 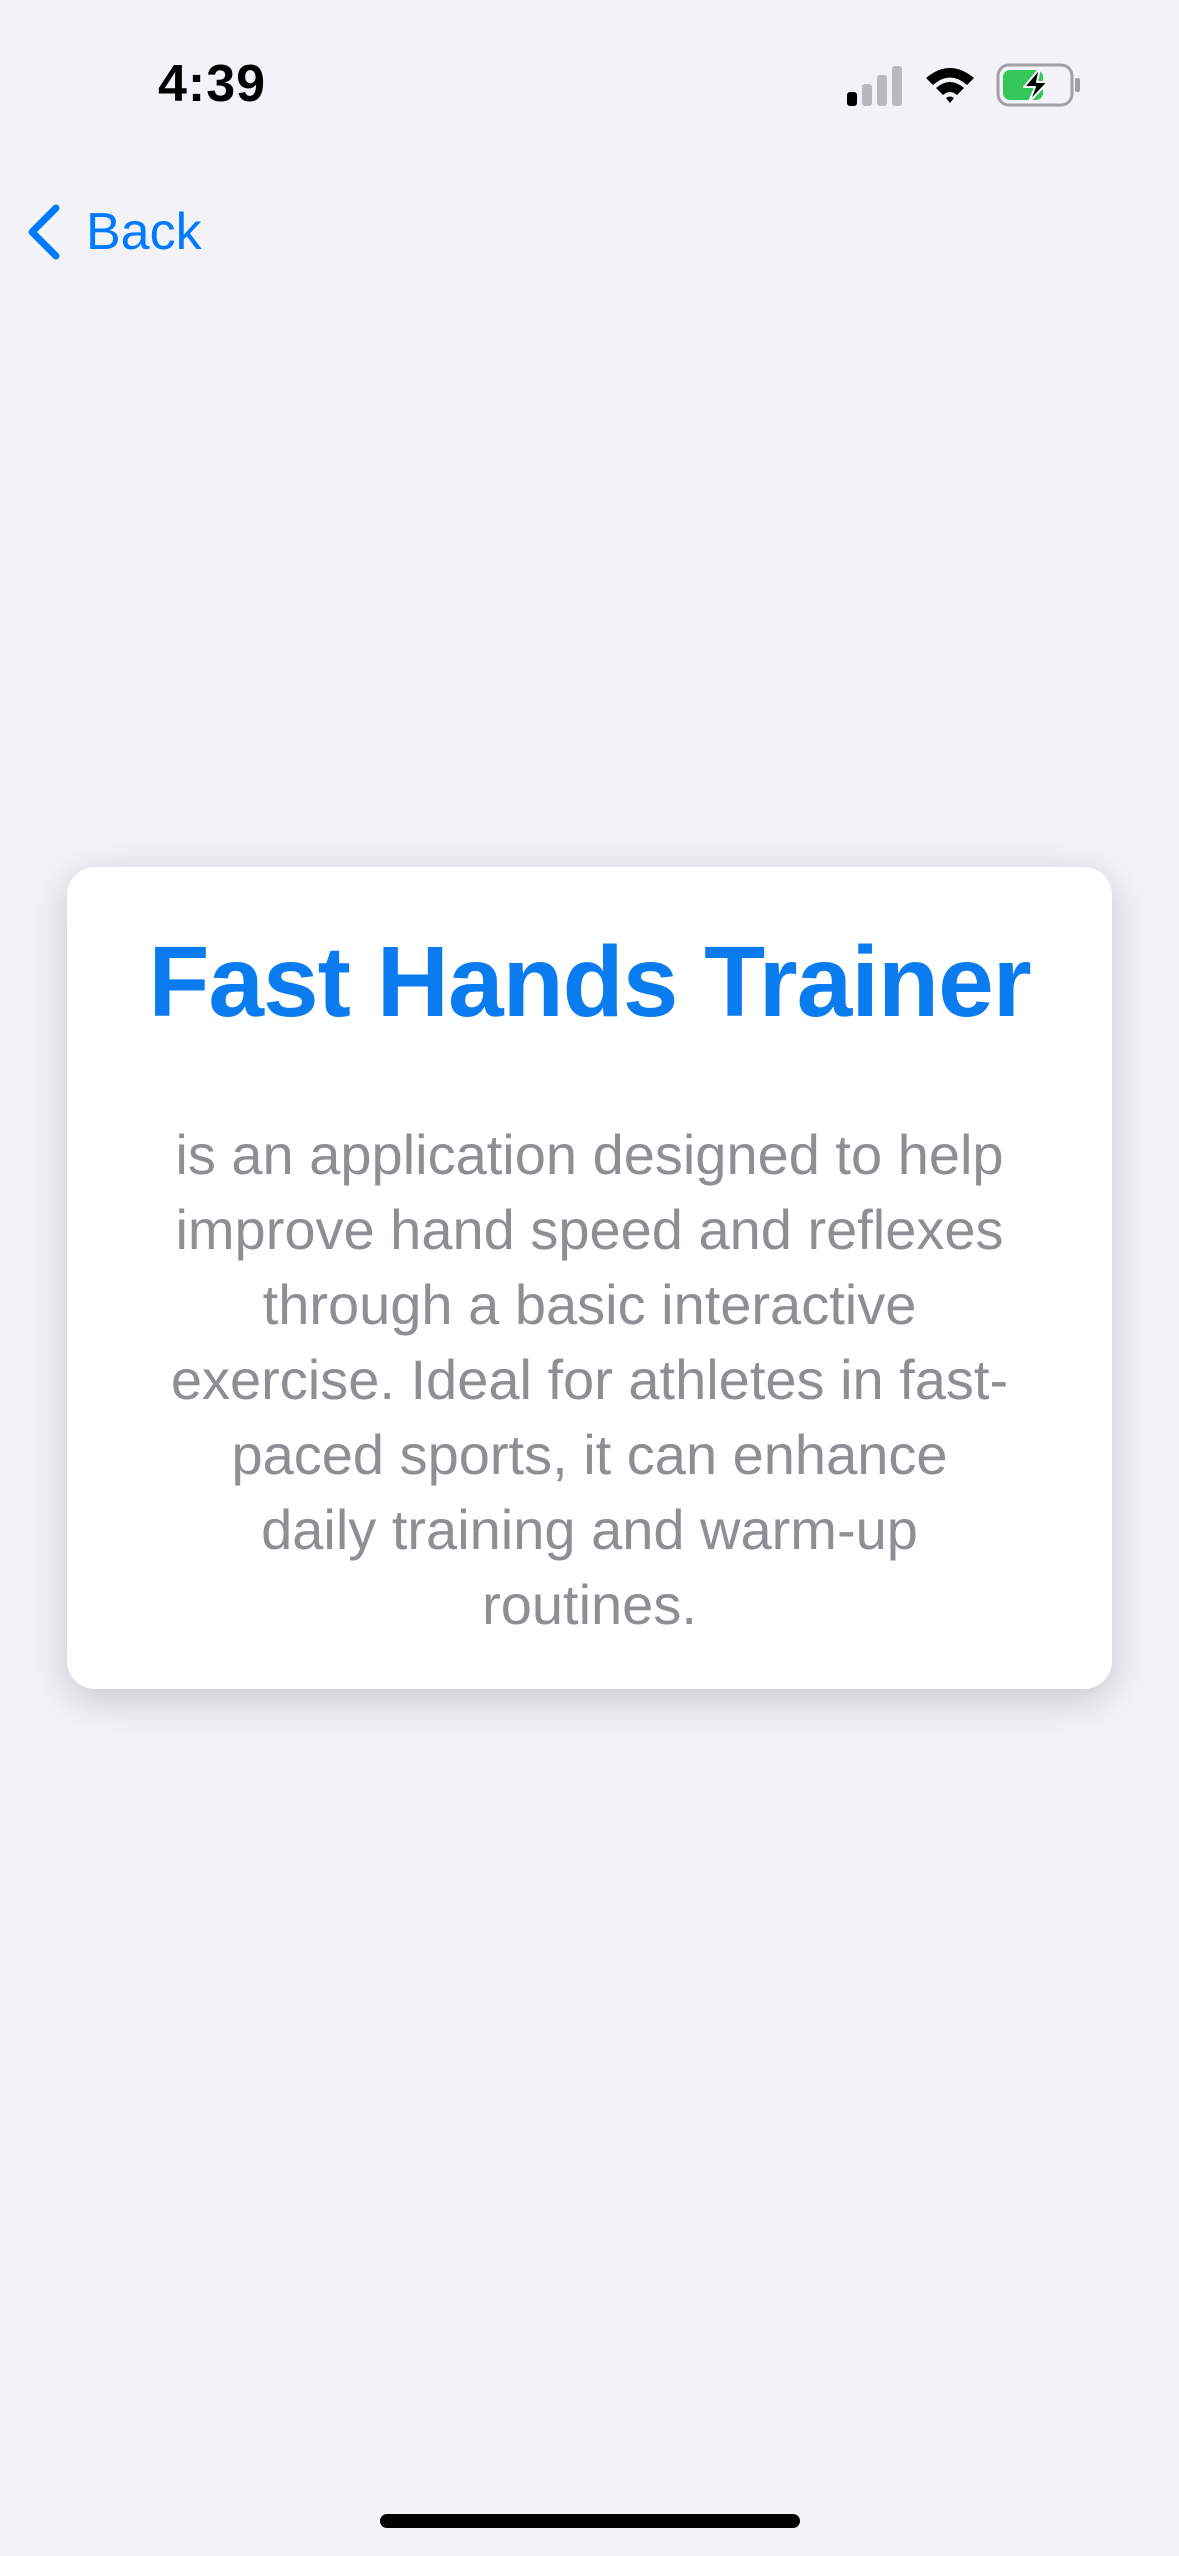 I want to click on status-bar: 4:39, so click(x=589, y=80).